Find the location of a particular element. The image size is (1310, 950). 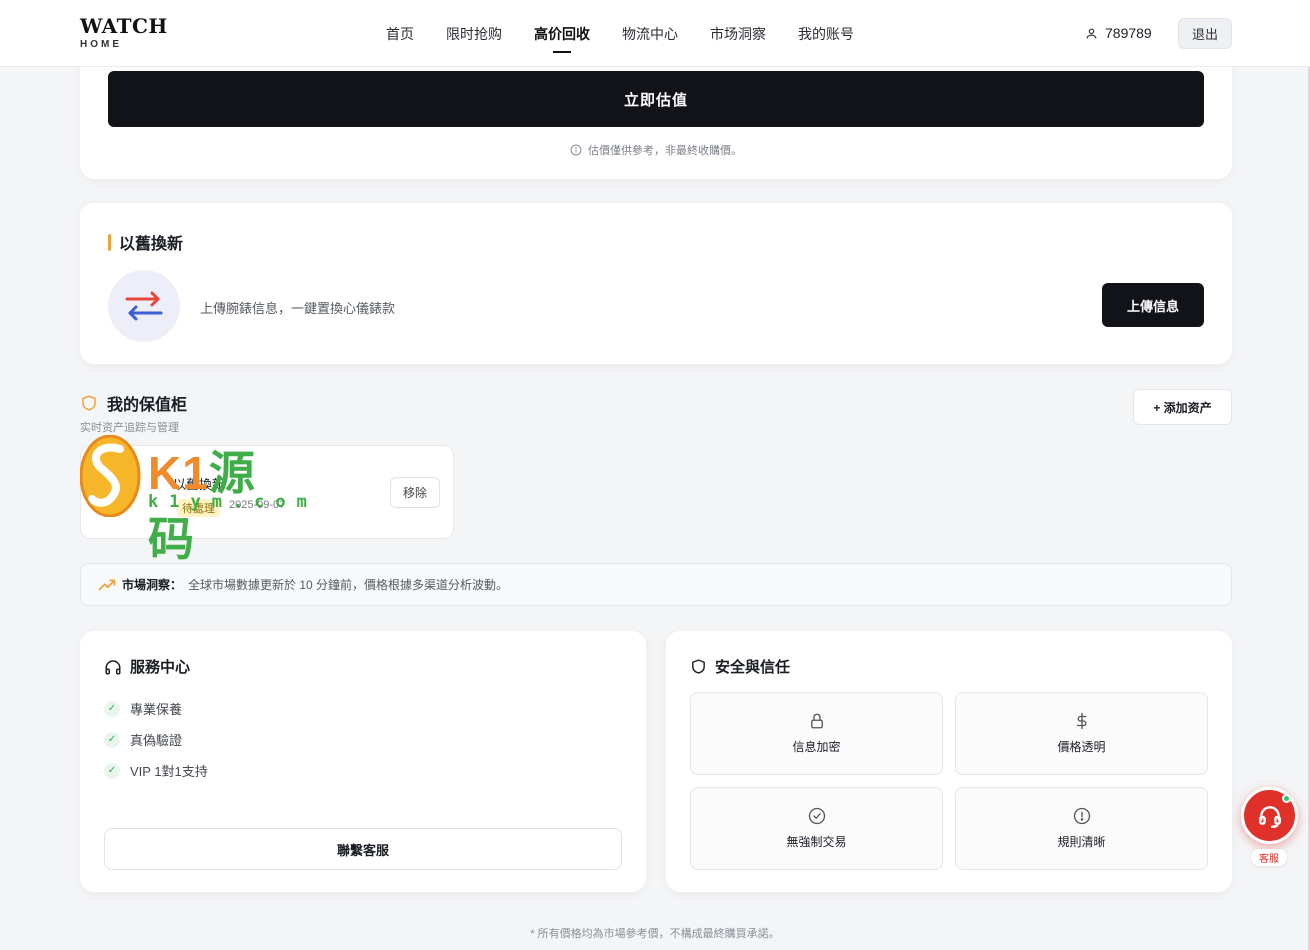

nav-flash-sale: 限时抢购 is located at coordinates (474, 33).